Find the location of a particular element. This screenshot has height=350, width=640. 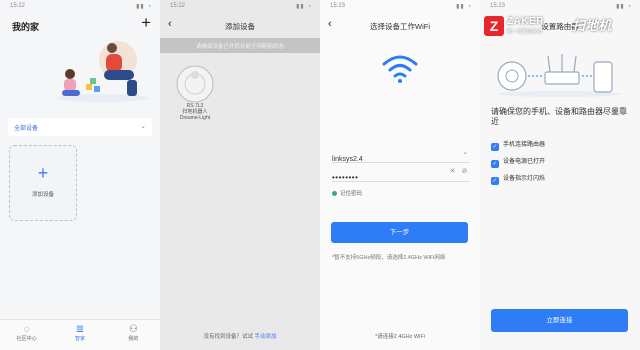

tab-community: ◌ 社区中心 is located at coordinates (26, 335).